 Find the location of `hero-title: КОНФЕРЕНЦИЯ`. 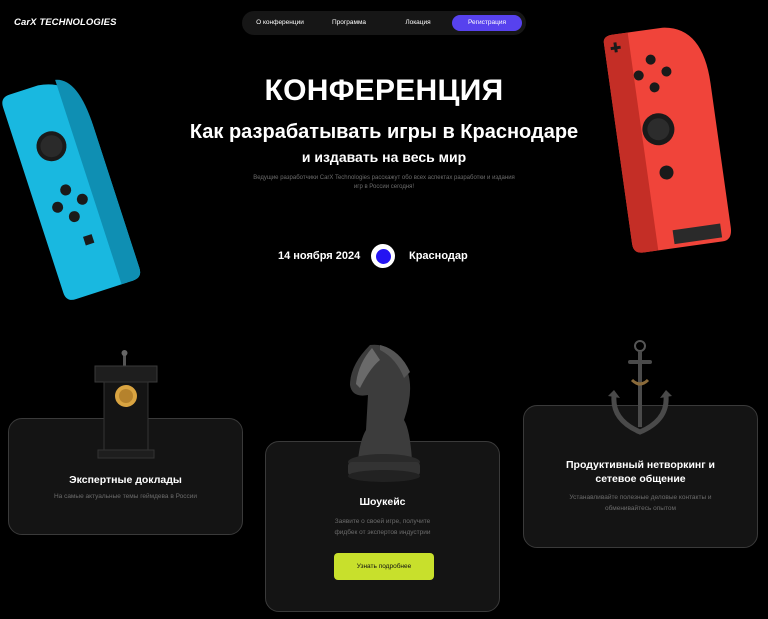

hero-title: КОНФЕРЕНЦИЯ is located at coordinates (384, 90).